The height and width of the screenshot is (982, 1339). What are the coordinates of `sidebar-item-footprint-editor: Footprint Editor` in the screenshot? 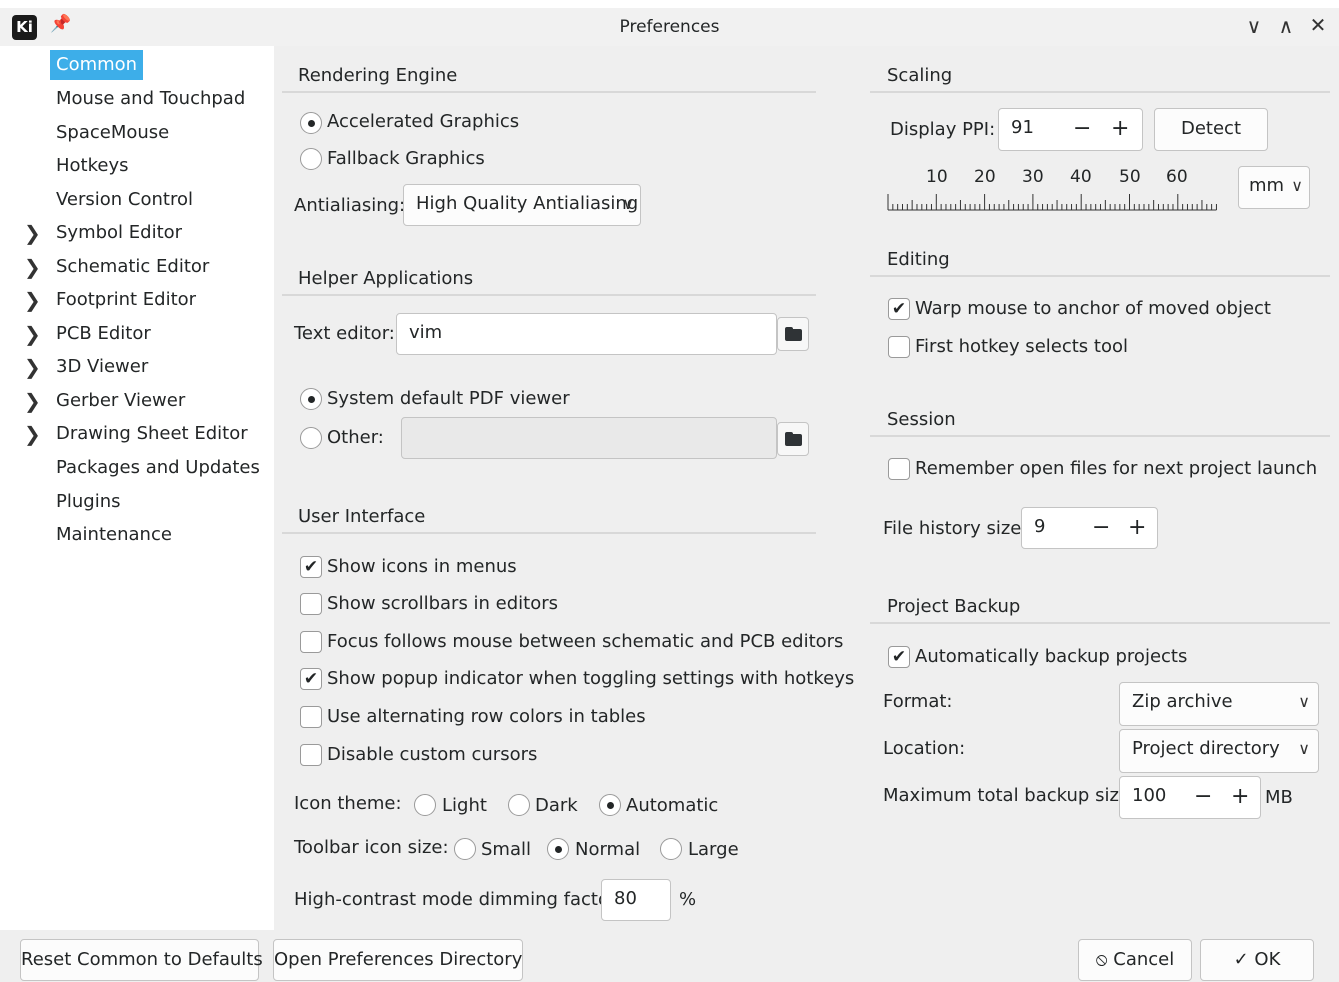 It's located at (126, 300).